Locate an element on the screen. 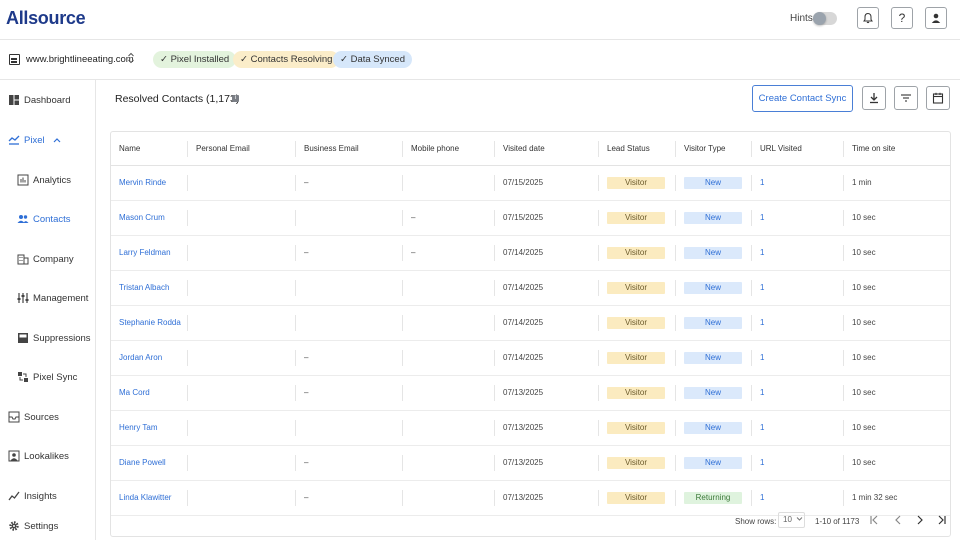 This screenshot has width=960, height=540. top-bar: Allsource Hints ? is located at coordinates (480, 20).